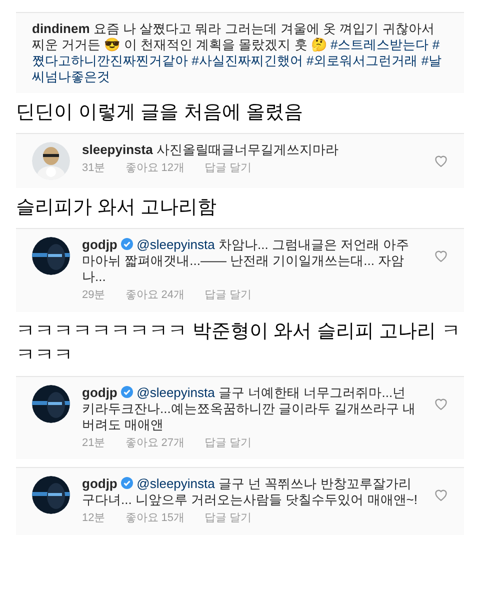  I want to click on comment-time: 29분, so click(94, 295).